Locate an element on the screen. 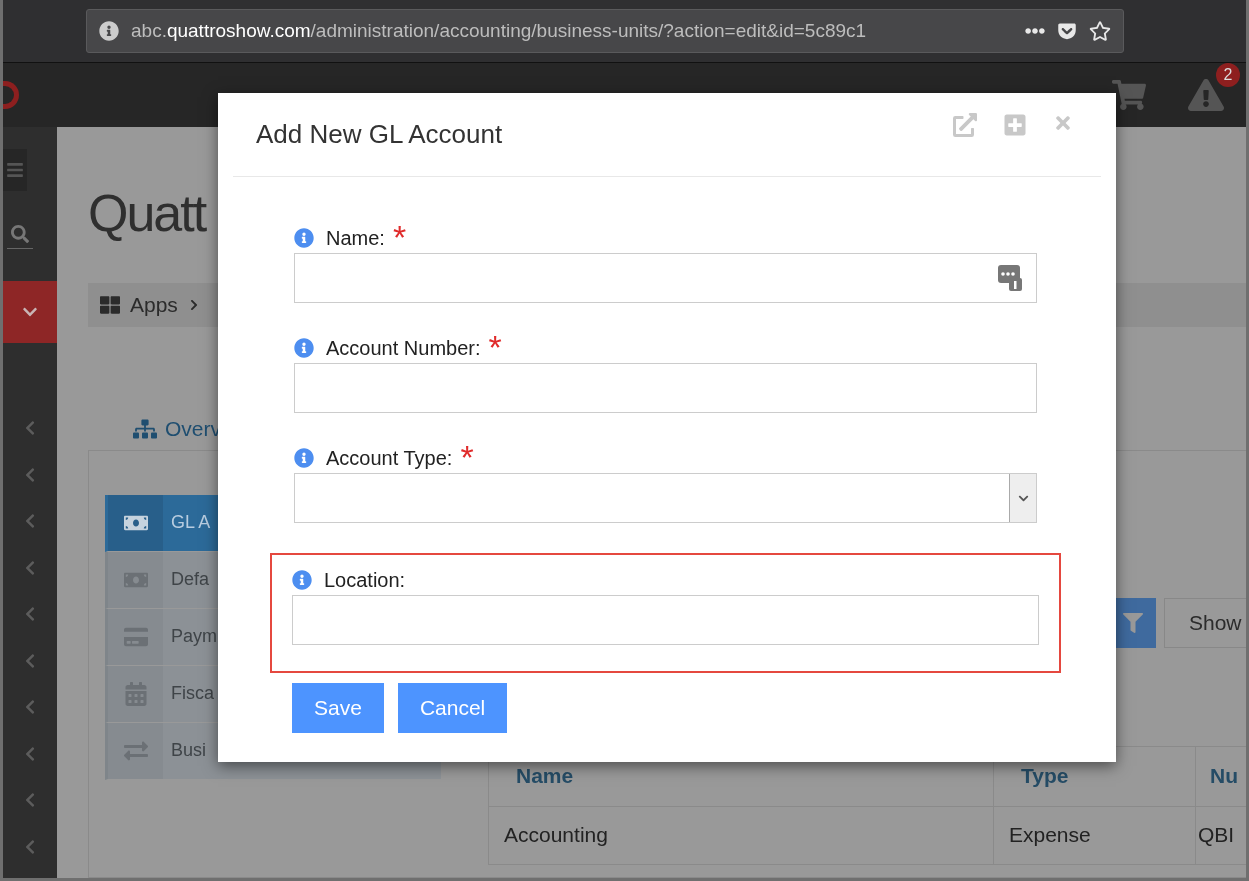 The image size is (1249, 881). table-cell: Accounting is located at coordinates (741, 836).